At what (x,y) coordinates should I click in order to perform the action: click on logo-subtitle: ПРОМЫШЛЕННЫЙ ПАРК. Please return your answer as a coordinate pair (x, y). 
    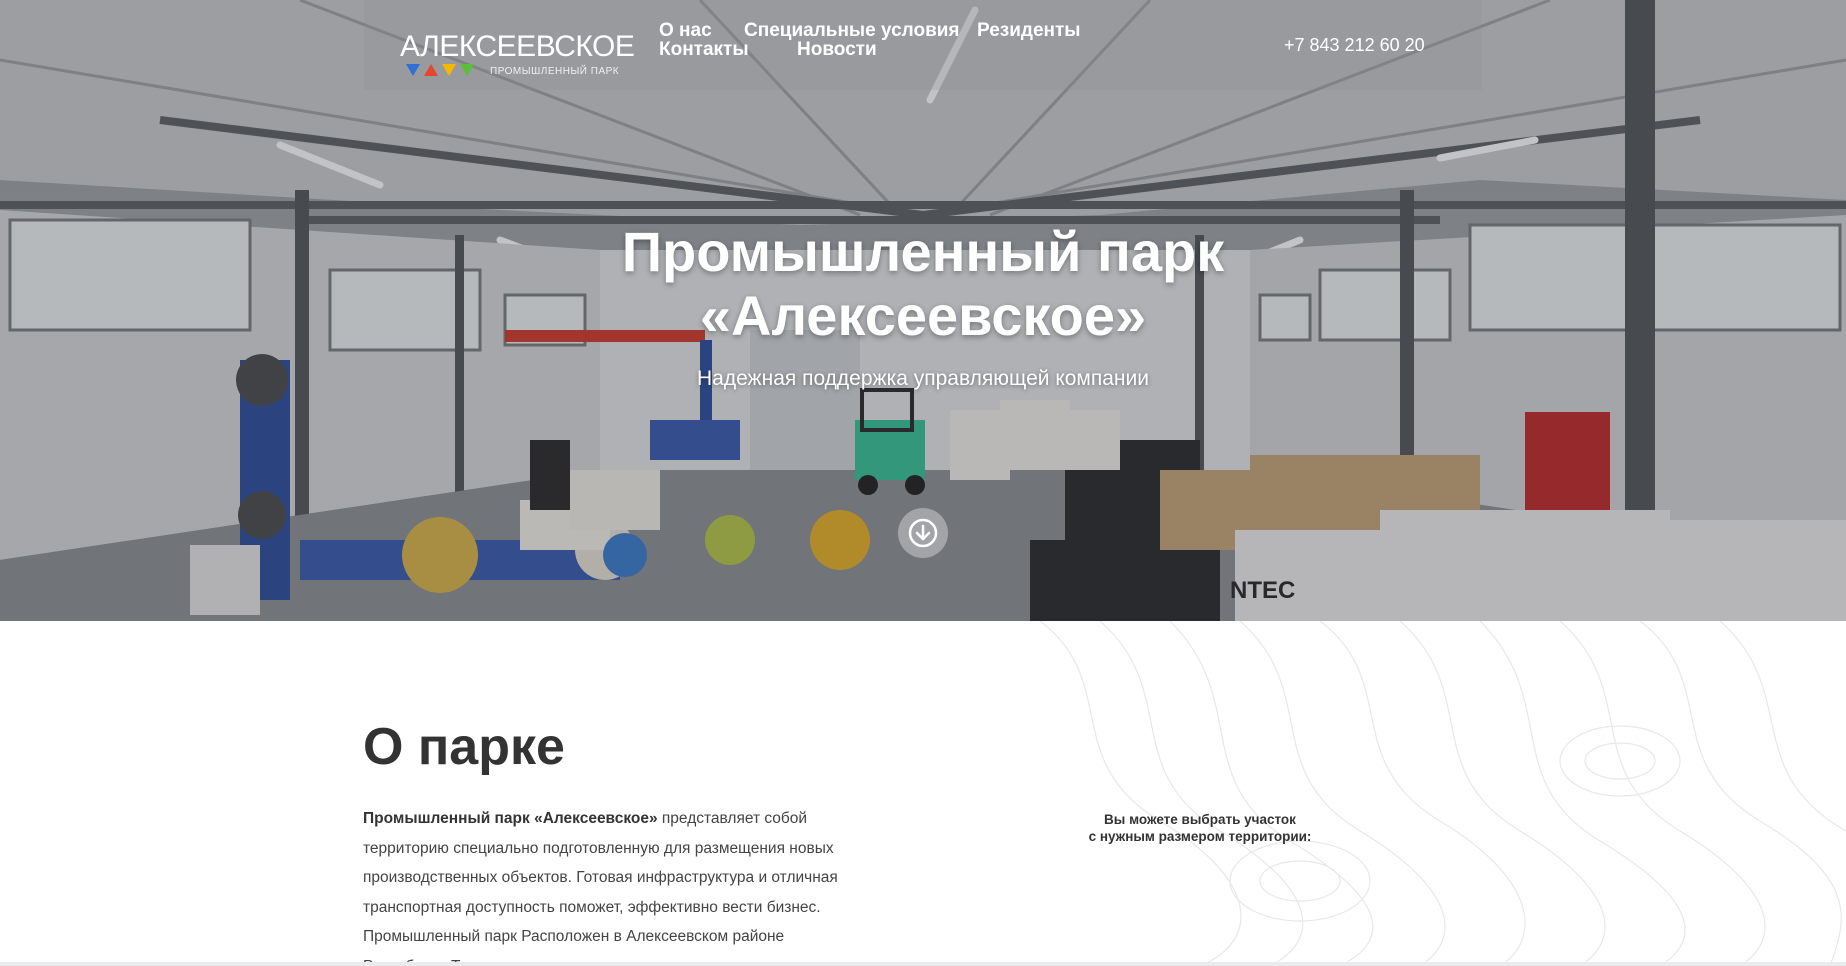
    Looking at the image, I should click on (555, 71).